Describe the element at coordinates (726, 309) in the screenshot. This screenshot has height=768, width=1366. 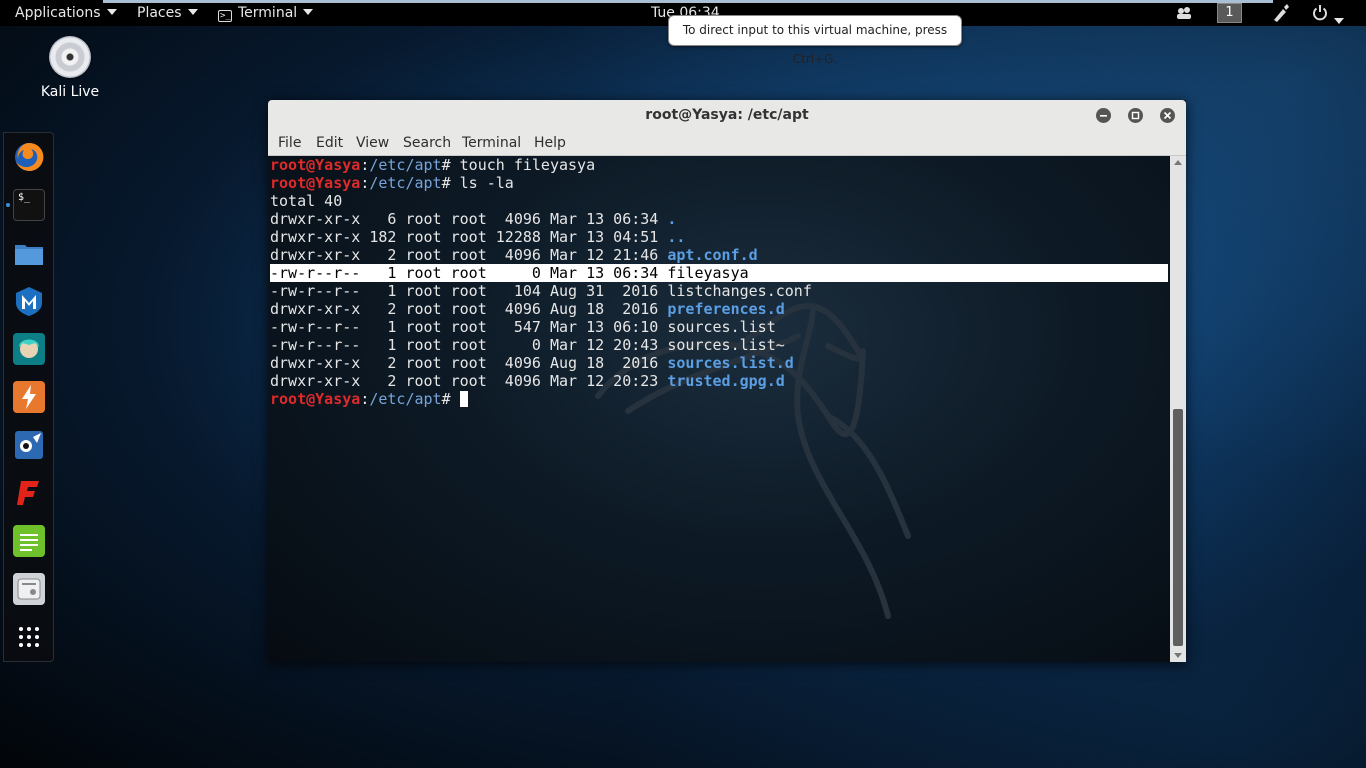
I see `ls-name-dir: preferences.d` at that location.